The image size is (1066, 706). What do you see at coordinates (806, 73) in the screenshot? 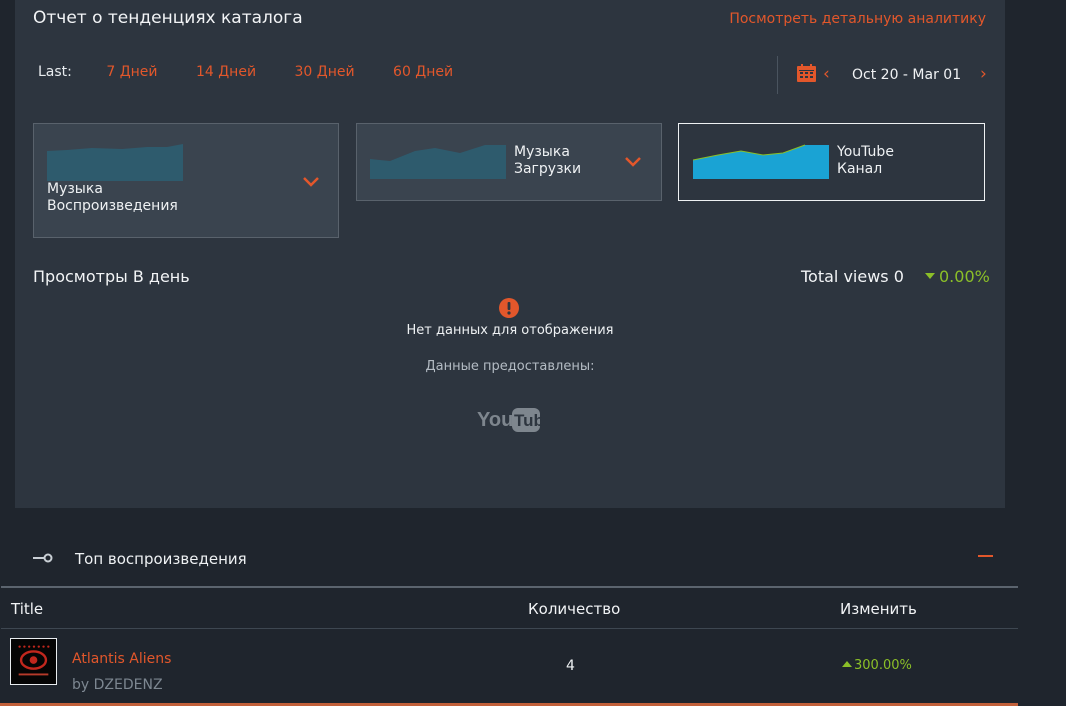
I see `calendar-icon` at bounding box center [806, 73].